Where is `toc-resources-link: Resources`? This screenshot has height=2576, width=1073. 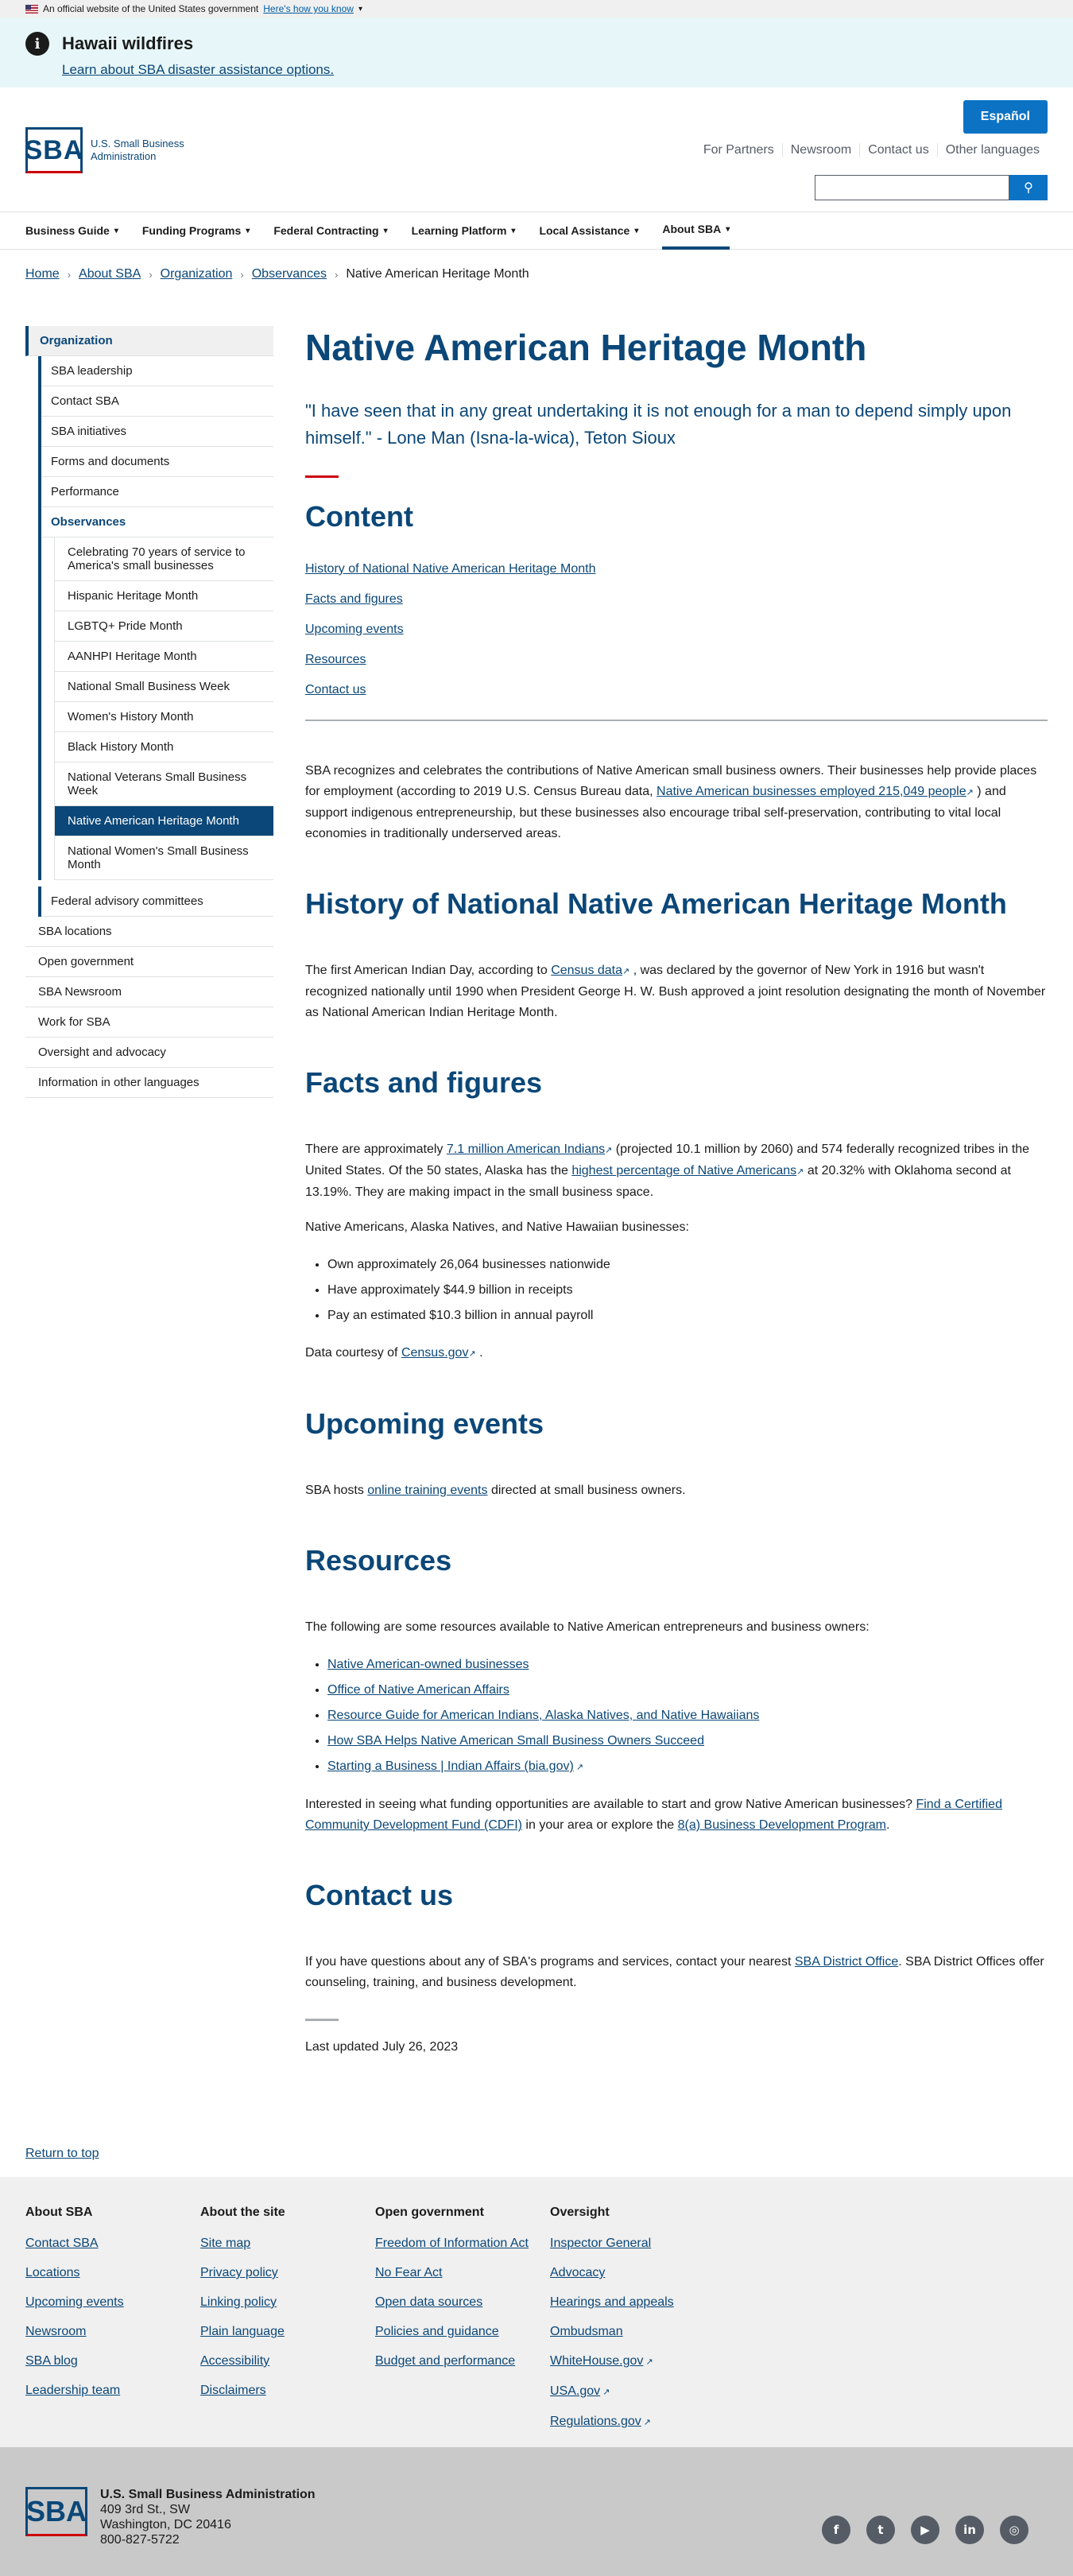
toc-resources-link: Resources is located at coordinates (335, 660).